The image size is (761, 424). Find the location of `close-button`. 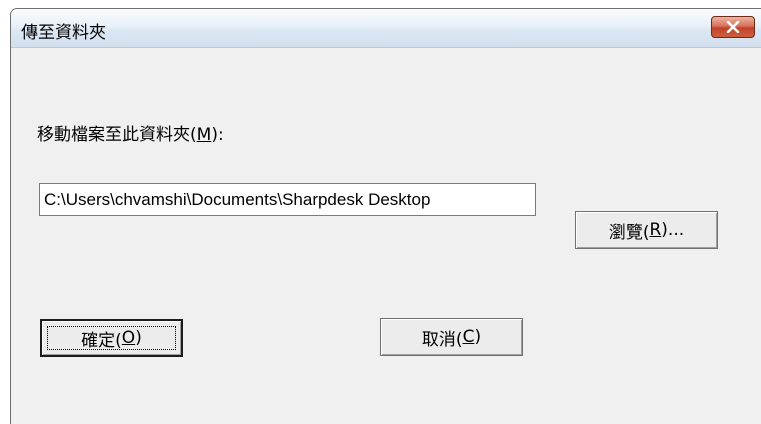

close-button is located at coordinates (733, 27).